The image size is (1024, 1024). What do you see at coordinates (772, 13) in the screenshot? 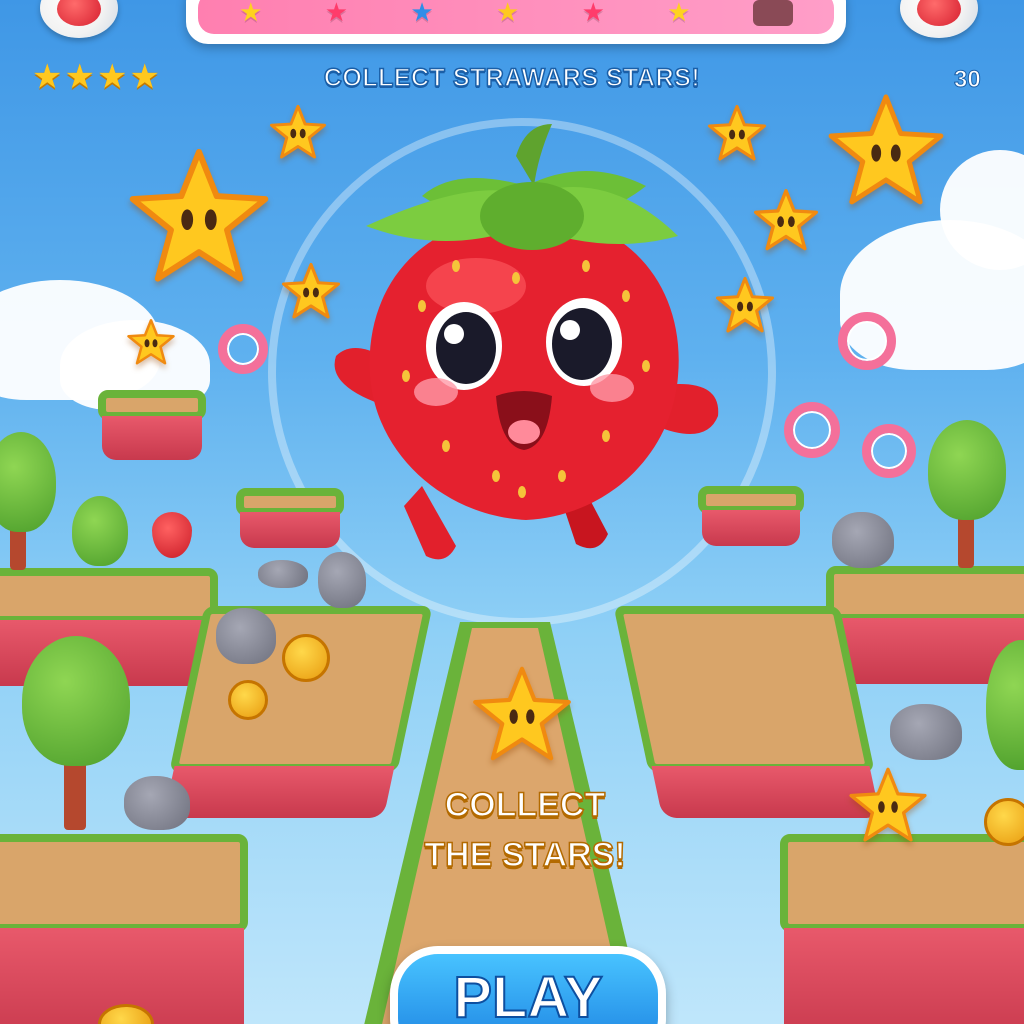
I see `locked-slot-icon` at bounding box center [772, 13].